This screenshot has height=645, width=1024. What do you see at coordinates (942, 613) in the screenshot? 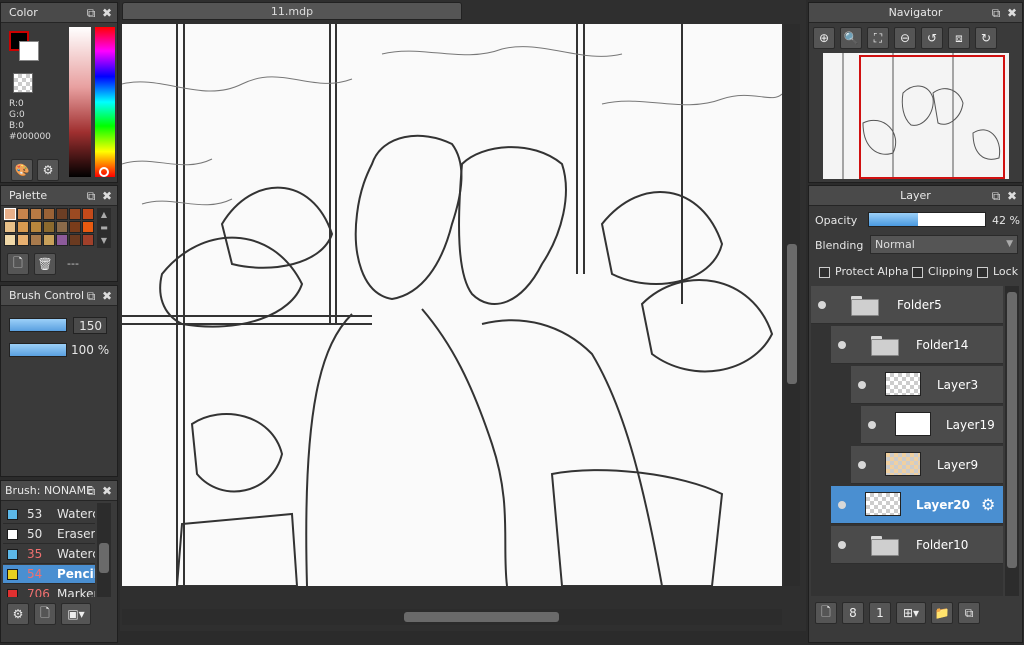
I see `new-folder-icon: 📁` at bounding box center [942, 613].